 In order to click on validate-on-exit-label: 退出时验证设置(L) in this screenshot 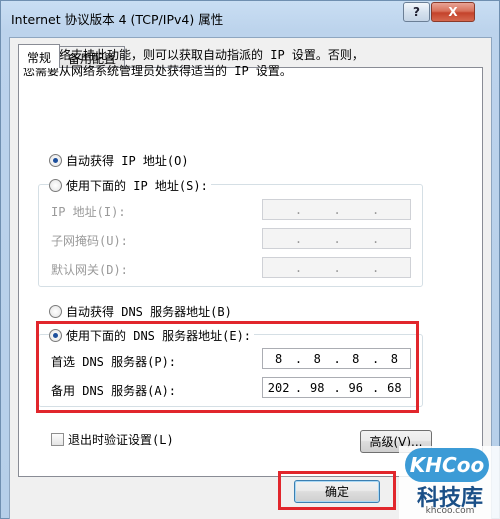, I will do `click(121, 440)`.